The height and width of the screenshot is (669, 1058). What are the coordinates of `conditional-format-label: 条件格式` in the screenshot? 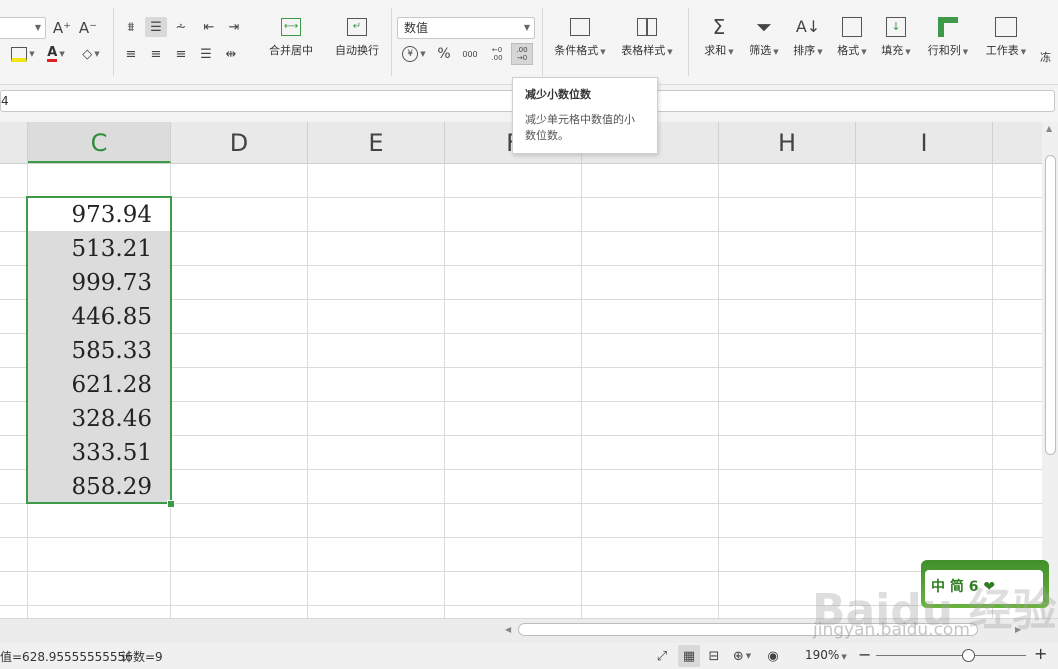 It's located at (576, 50).